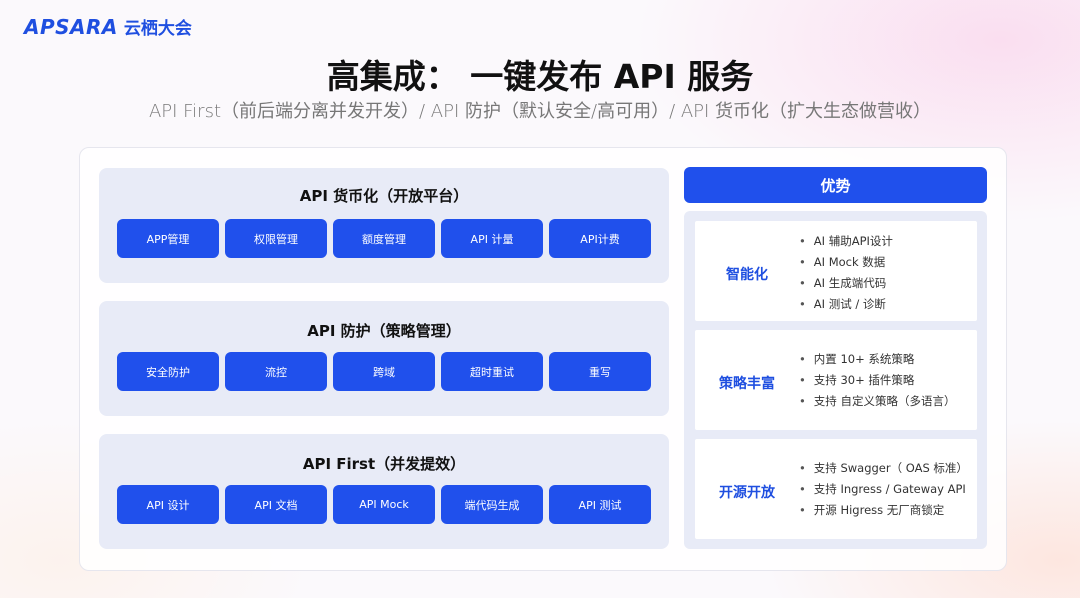 The height and width of the screenshot is (598, 1080). Describe the element at coordinates (384, 504) in the screenshot. I see `feature-button: API Mock` at that location.